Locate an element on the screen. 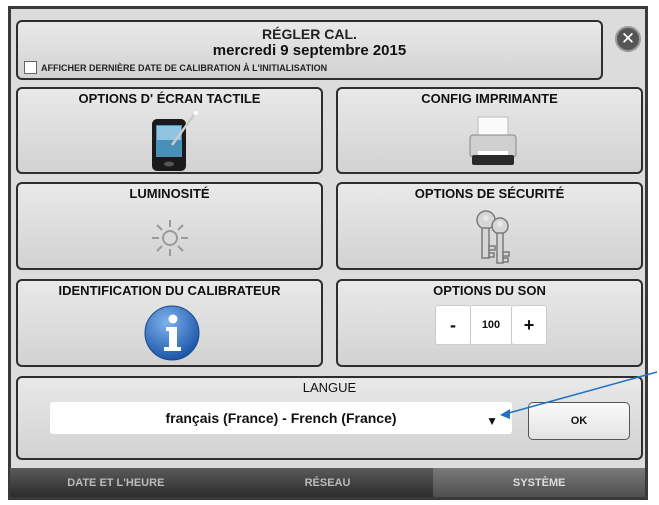  tab-network: RÉSEAU is located at coordinates (328, 482).